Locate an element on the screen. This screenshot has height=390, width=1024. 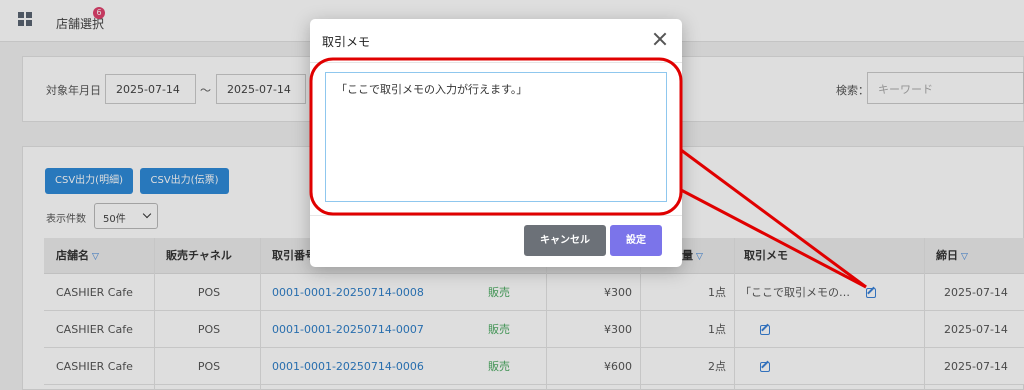
dialog-title: 取引メモ is located at coordinates (346, 42).